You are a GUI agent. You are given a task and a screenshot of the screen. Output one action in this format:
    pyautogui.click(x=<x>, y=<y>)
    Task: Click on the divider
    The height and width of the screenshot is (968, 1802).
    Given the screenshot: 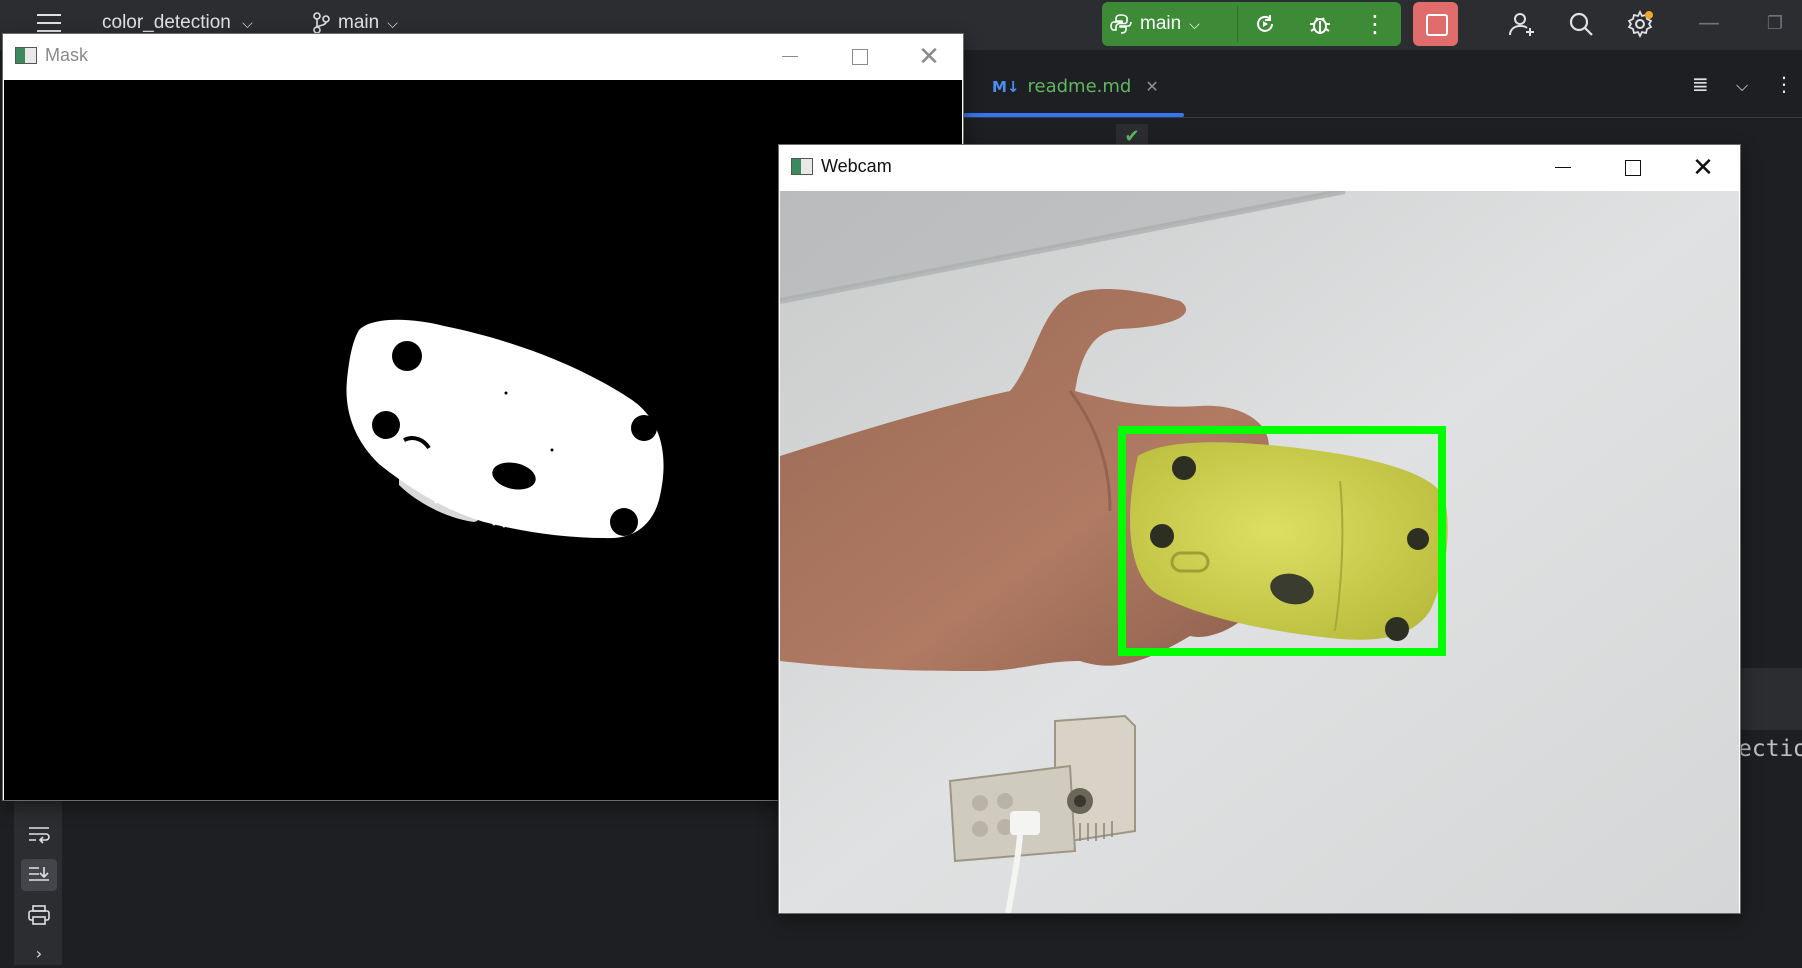 What is the action you would take?
    pyautogui.click(x=1237, y=24)
    